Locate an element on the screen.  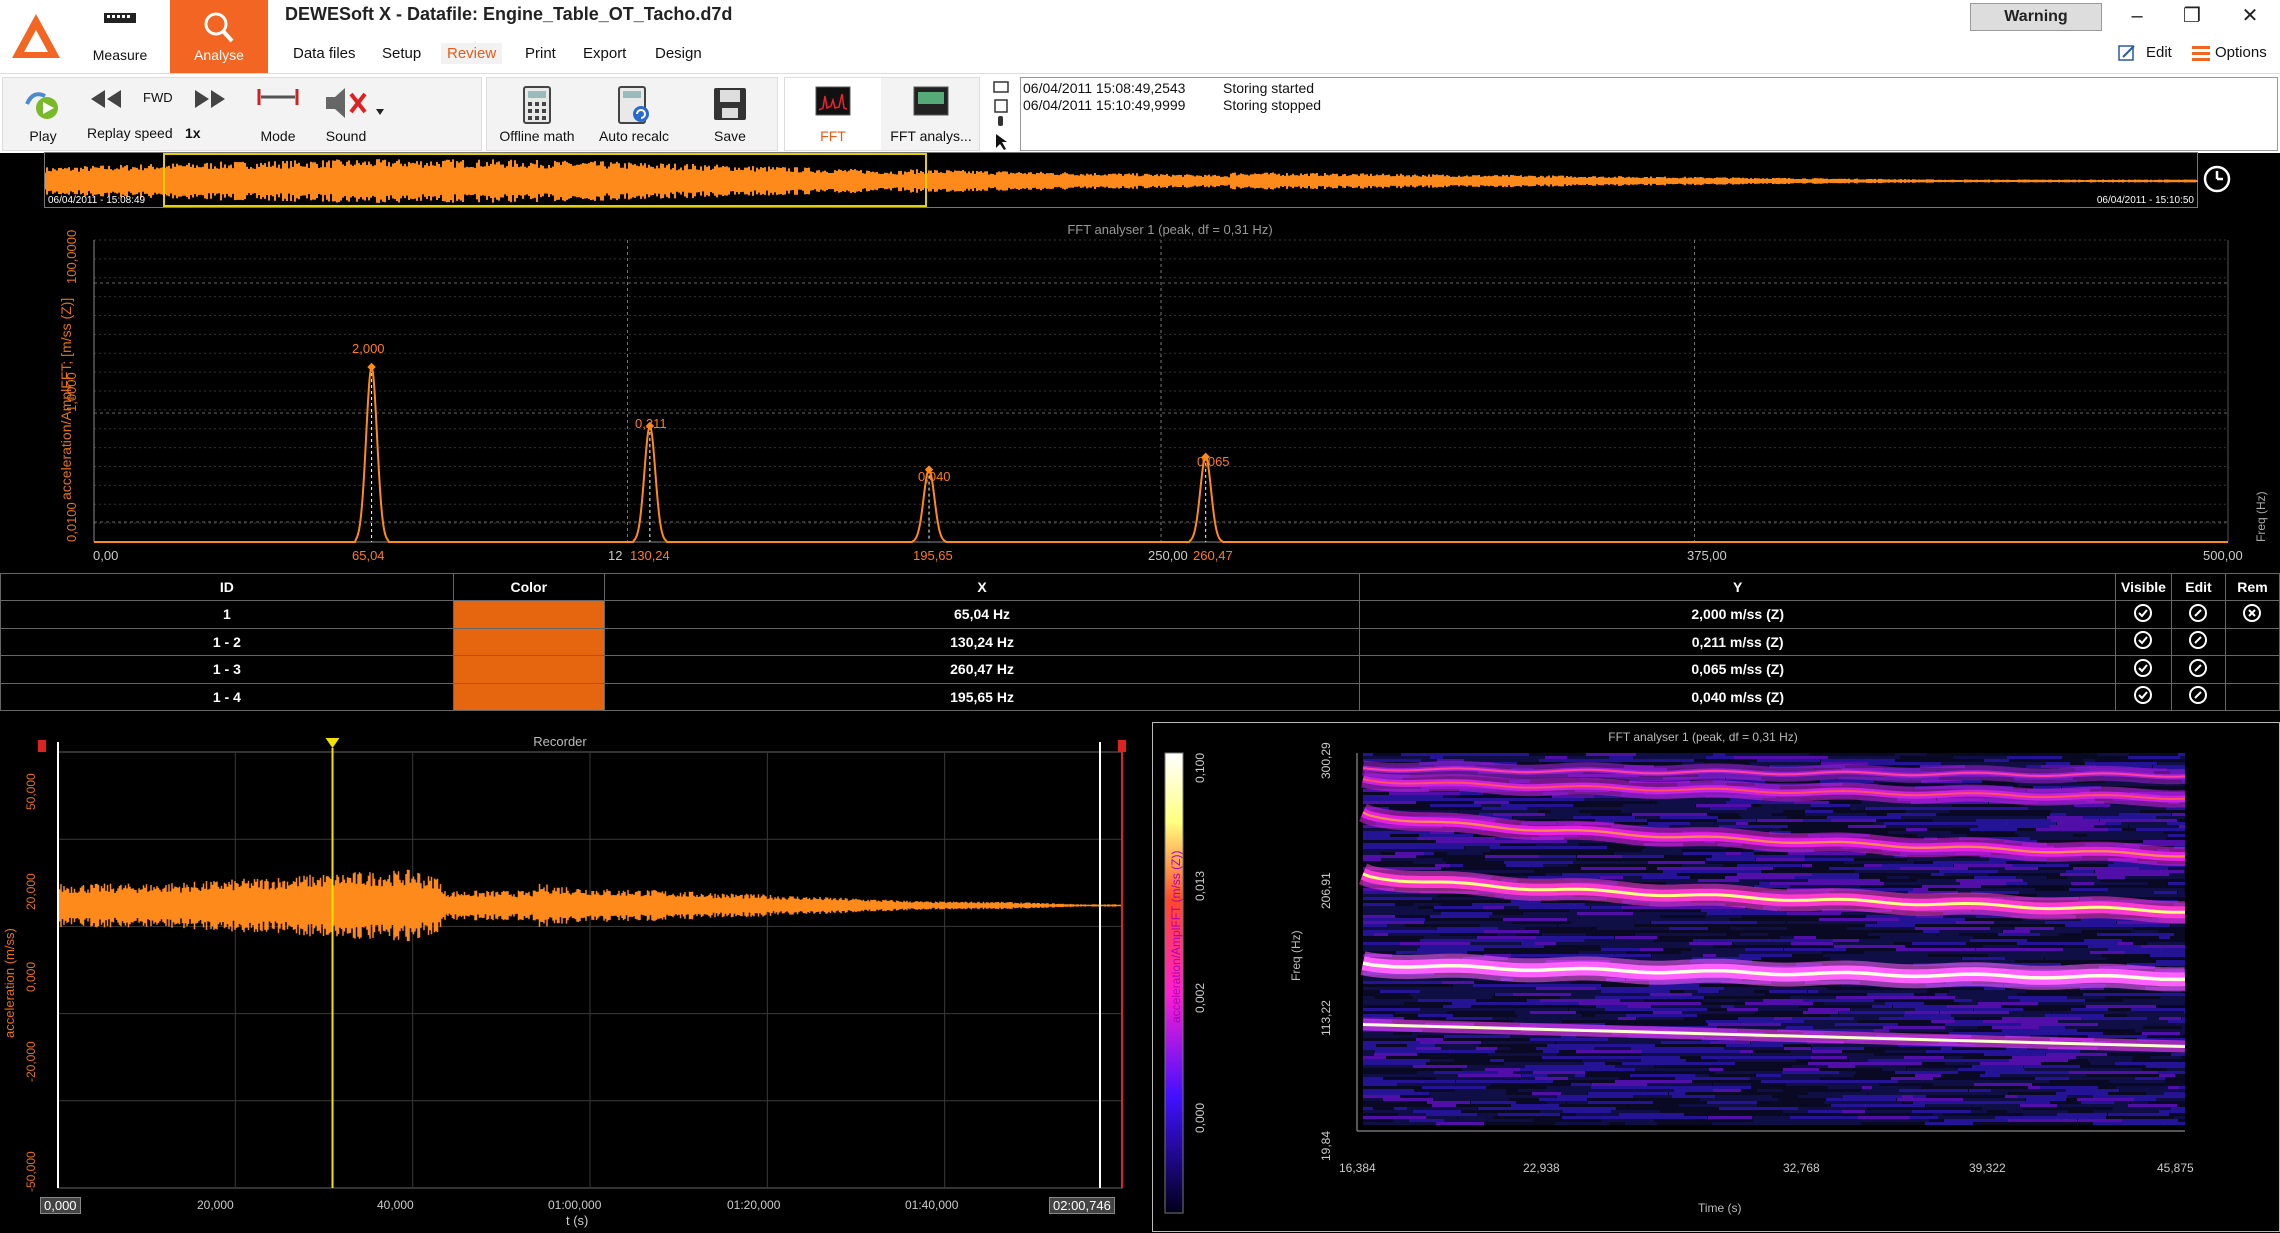
clock-icon is located at coordinates (2217, 179).